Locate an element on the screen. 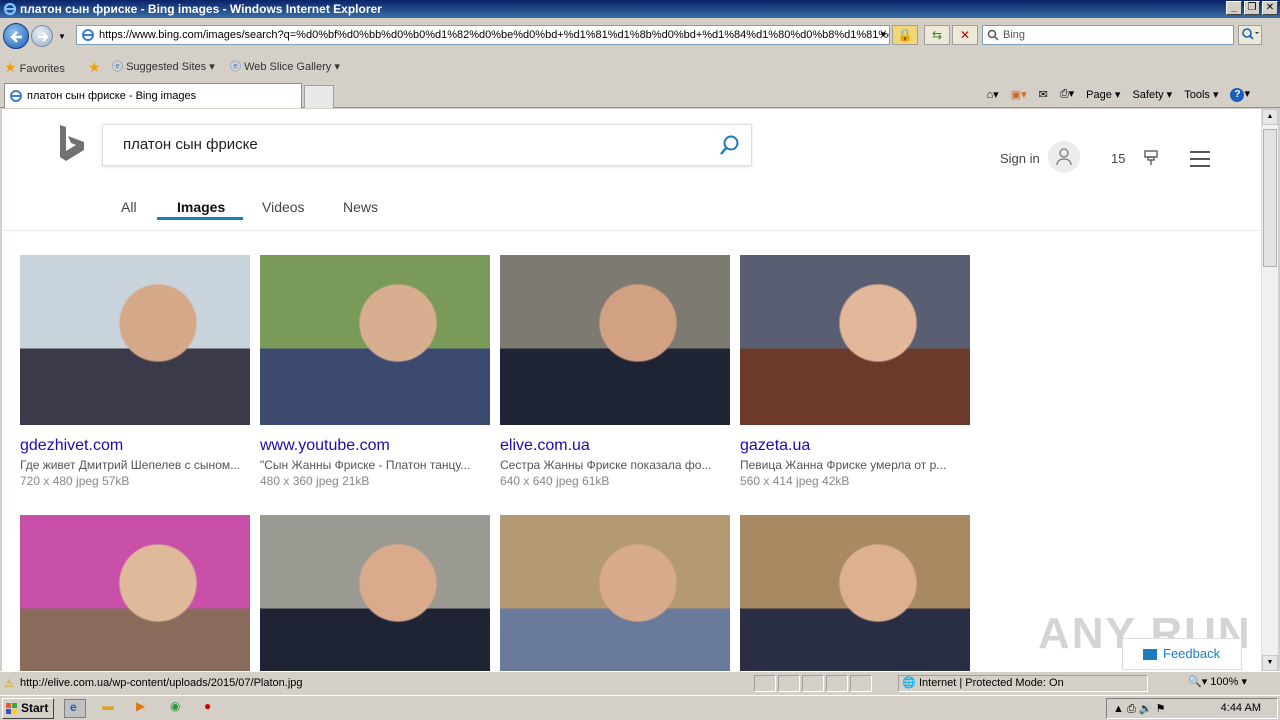 The height and width of the screenshot is (720, 1280). command-bar: ⌂▾ ▣▾ ✉ ⎙▾ Page ▾ Safety ▾ Tools ▾ ? ▾ is located at coordinates (1118, 94).